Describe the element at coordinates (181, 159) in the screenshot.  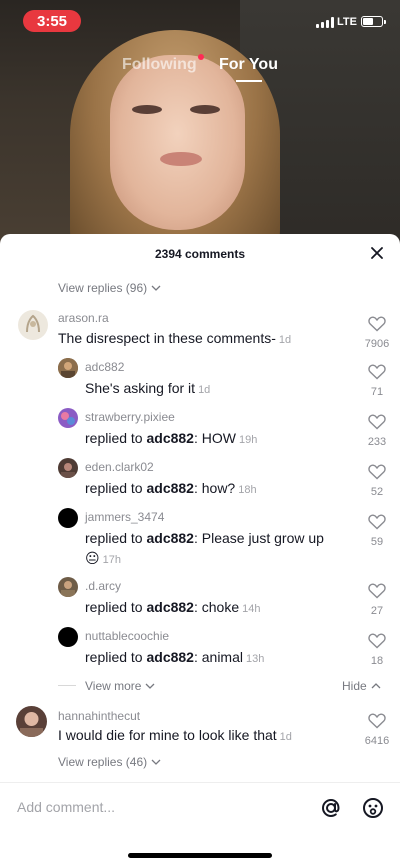
I see `video-subject-lips` at that location.